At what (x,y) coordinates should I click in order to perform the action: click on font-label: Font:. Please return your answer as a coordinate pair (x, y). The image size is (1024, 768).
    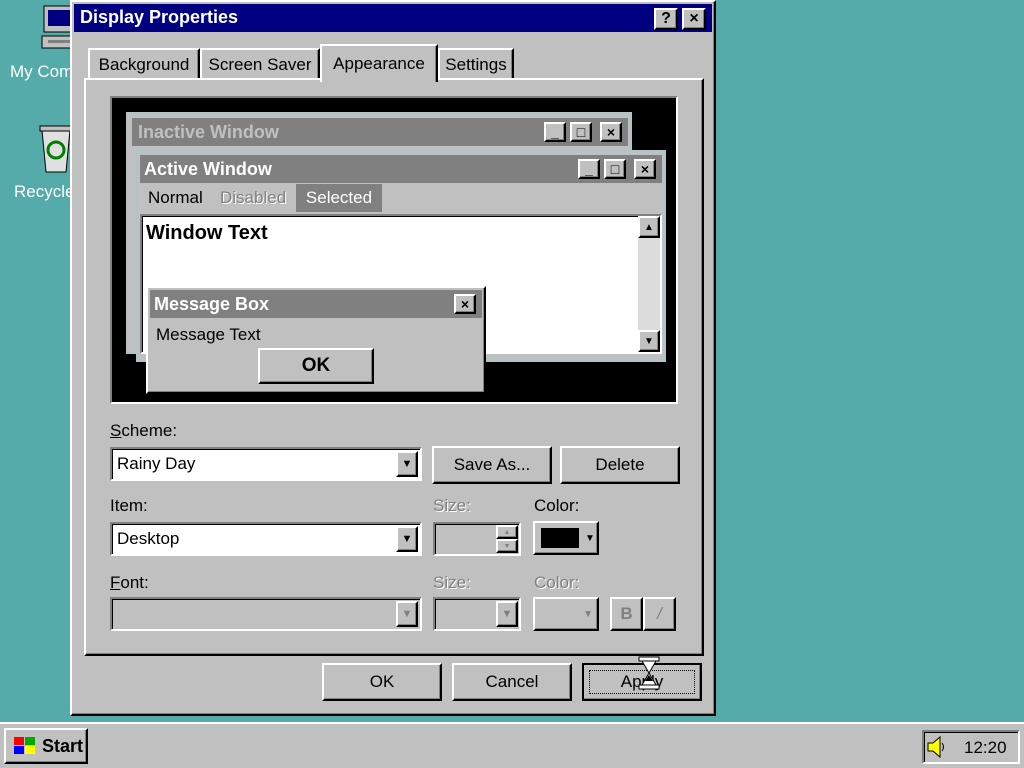
    Looking at the image, I should click on (129, 582).